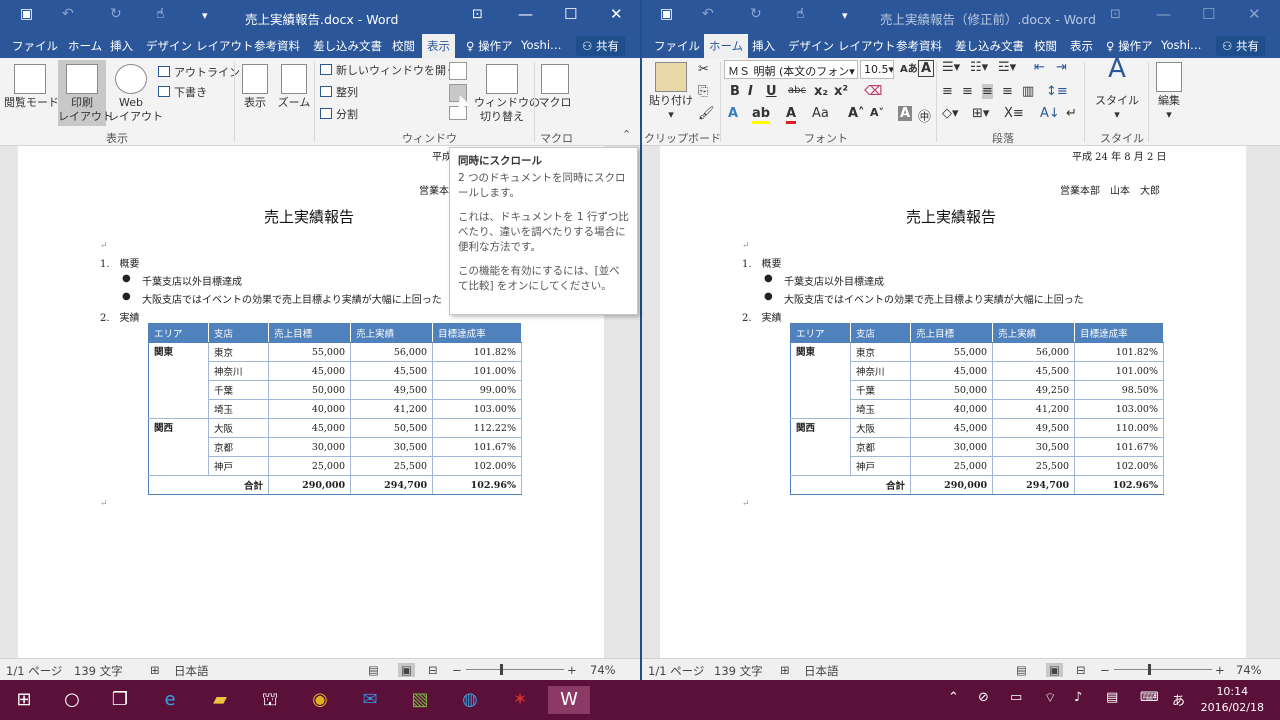 This screenshot has height=720, width=1280. What do you see at coordinates (135, 94) in the screenshot?
I see `web-layout-button: Web レイアウト` at bounding box center [135, 94].